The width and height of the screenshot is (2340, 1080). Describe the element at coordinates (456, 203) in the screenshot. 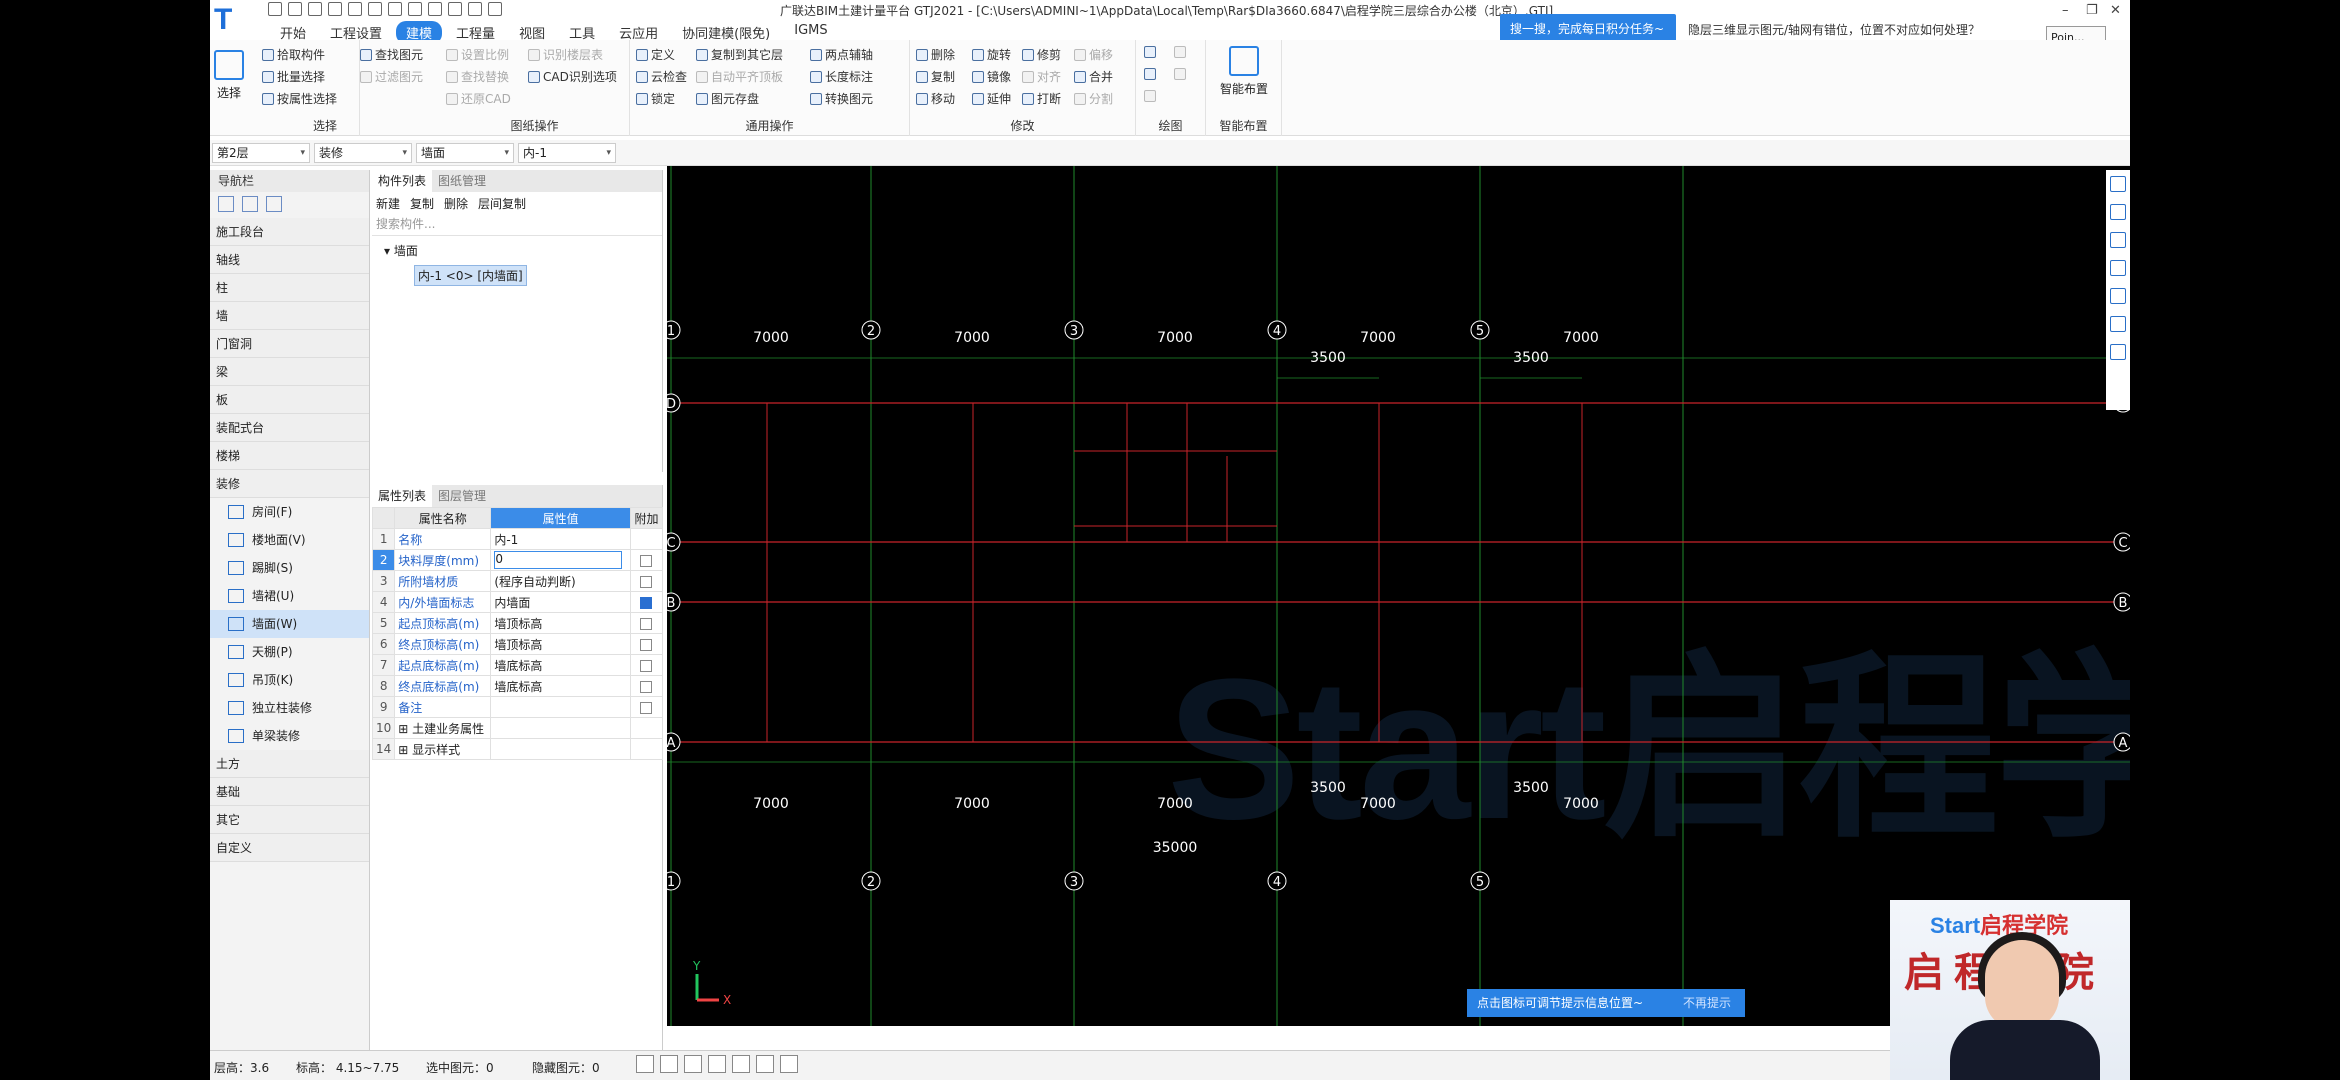

I see `delete-component-button: 删除` at that location.